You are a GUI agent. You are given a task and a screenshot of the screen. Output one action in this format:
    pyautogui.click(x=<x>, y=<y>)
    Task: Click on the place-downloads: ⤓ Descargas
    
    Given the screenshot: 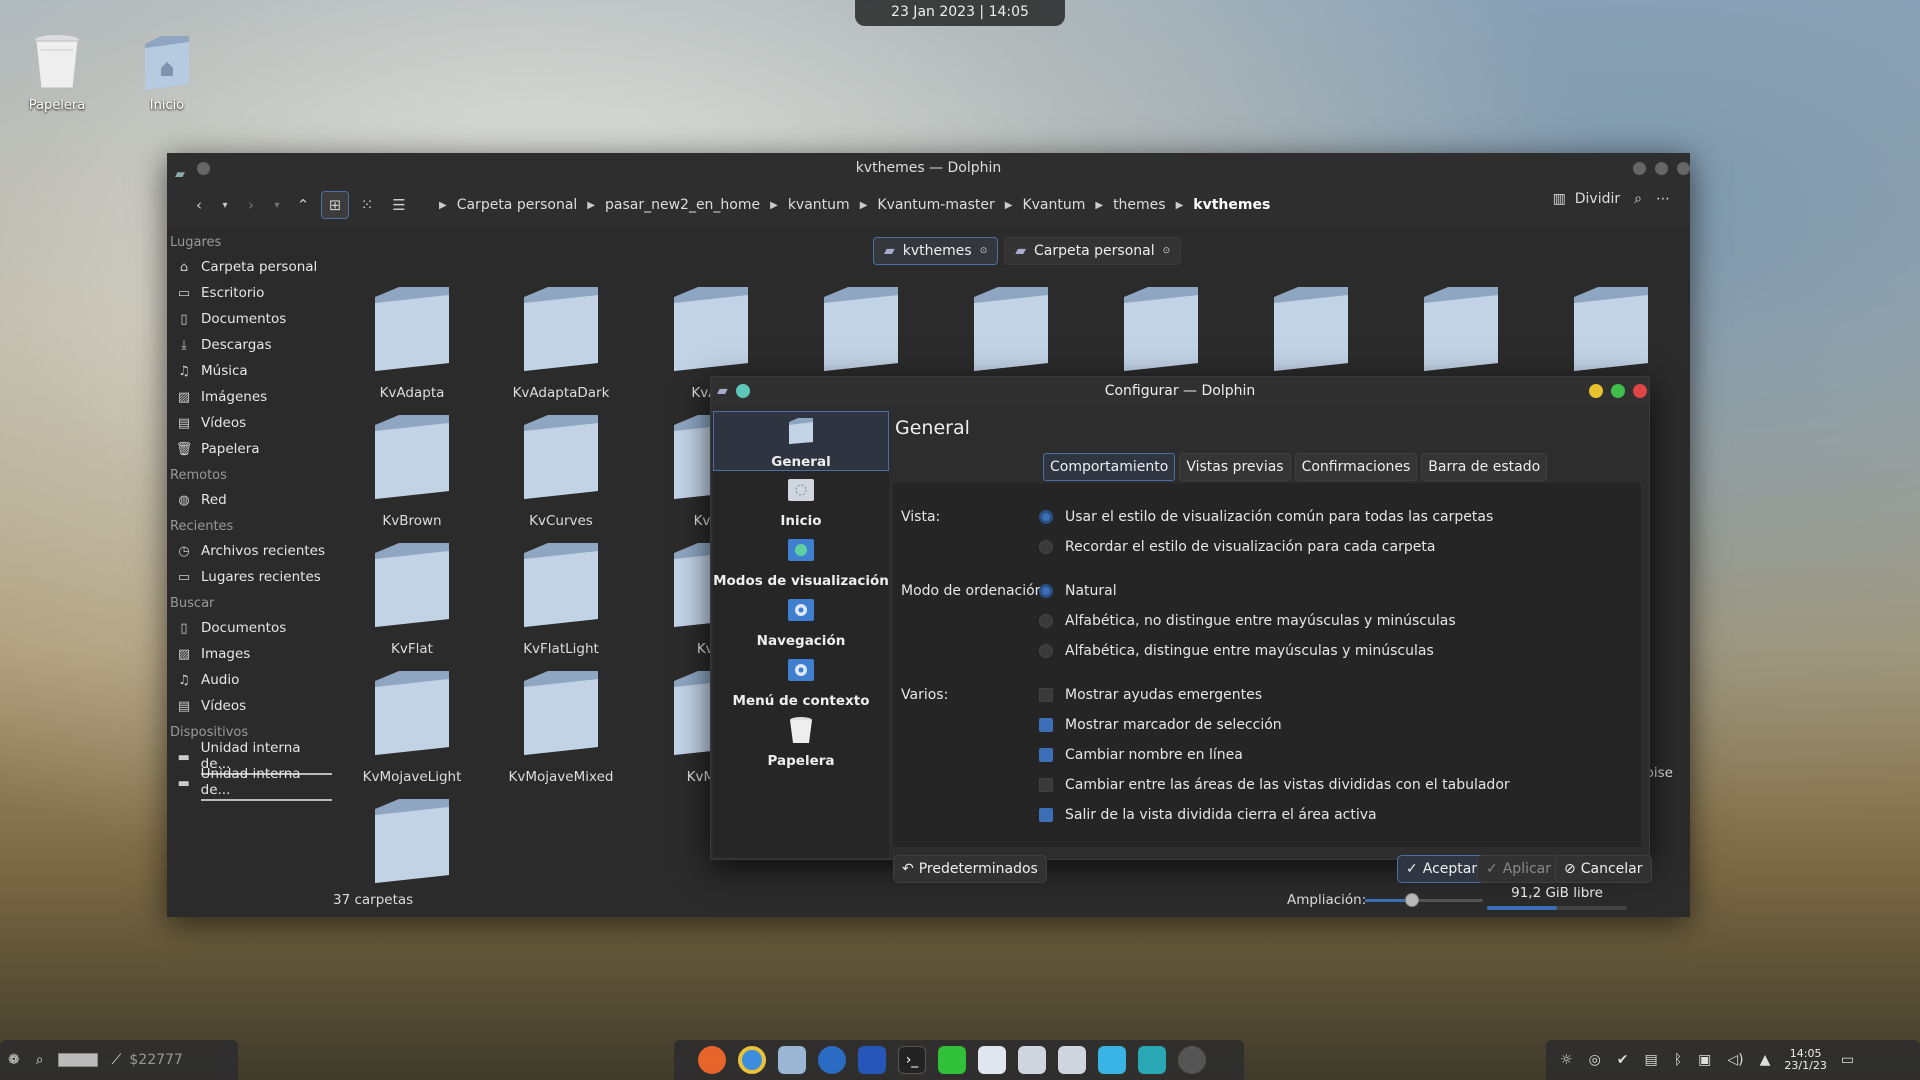 What is the action you would take?
    pyautogui.click(x=249, y=345)
    